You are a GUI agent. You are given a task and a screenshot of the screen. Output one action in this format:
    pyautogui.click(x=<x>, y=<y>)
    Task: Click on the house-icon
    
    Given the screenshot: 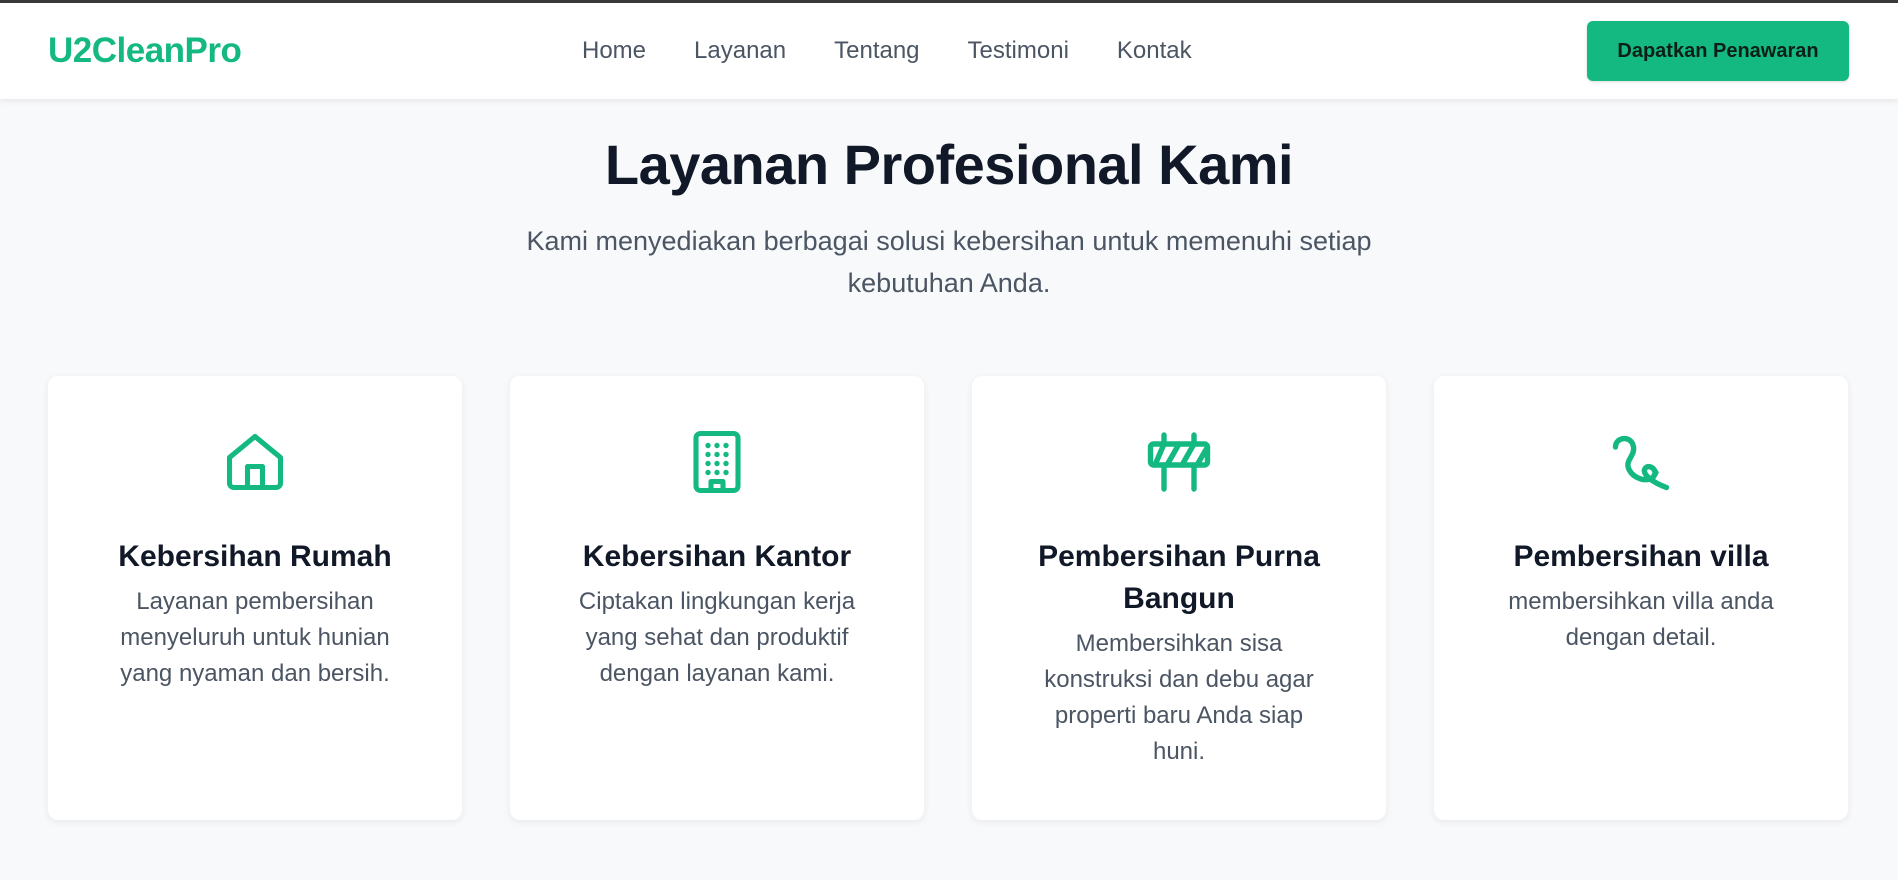 What is the action you would take?
    pyautogui.click(x=255, y=462)
    